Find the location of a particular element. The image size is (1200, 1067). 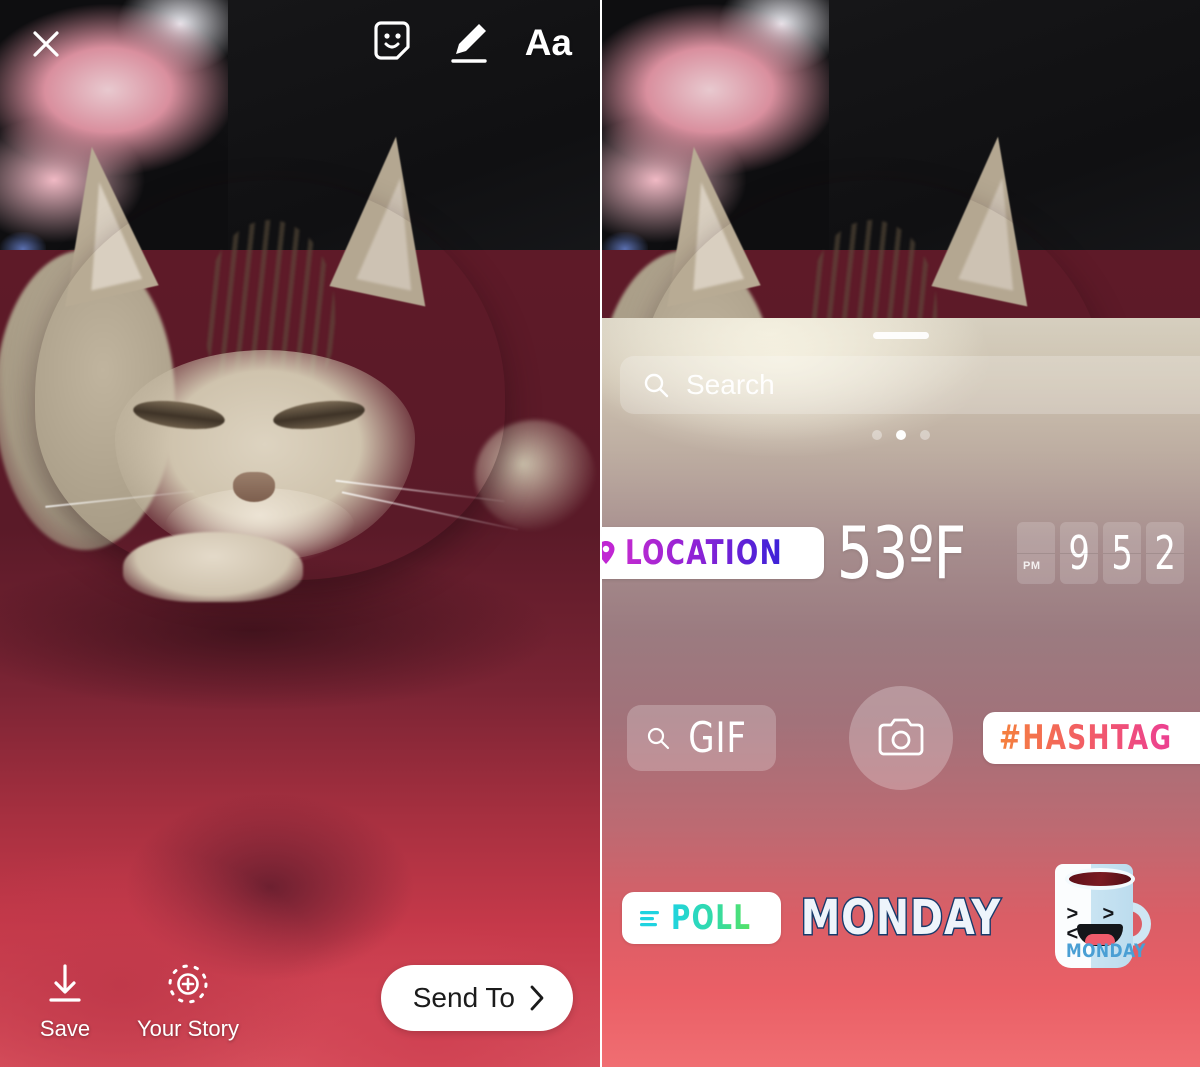

flip-tile-minute-tens: 5 is located at coordinates (1122, 553).